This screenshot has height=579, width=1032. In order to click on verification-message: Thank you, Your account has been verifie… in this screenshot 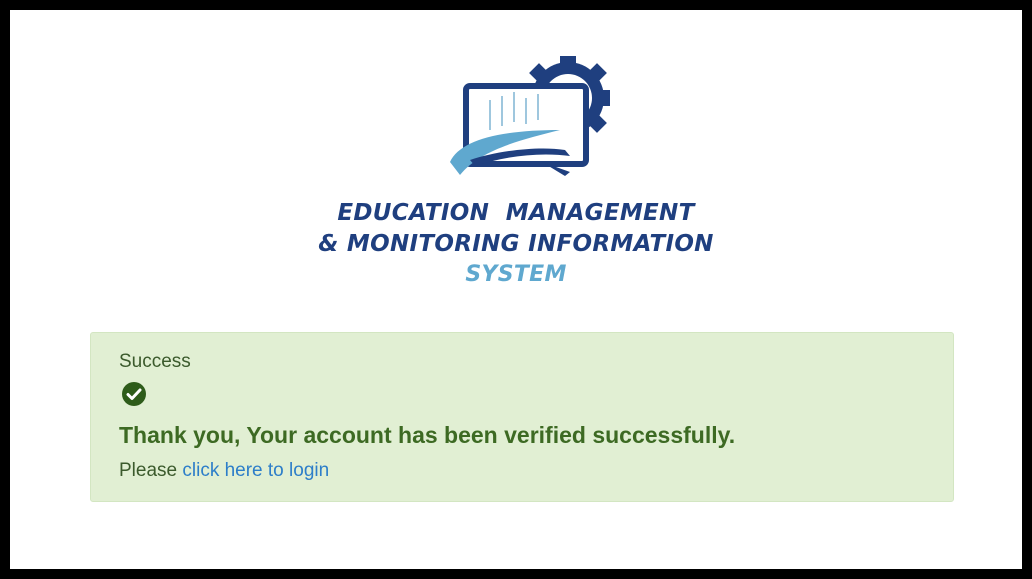, I will do `click(427, 435)`.